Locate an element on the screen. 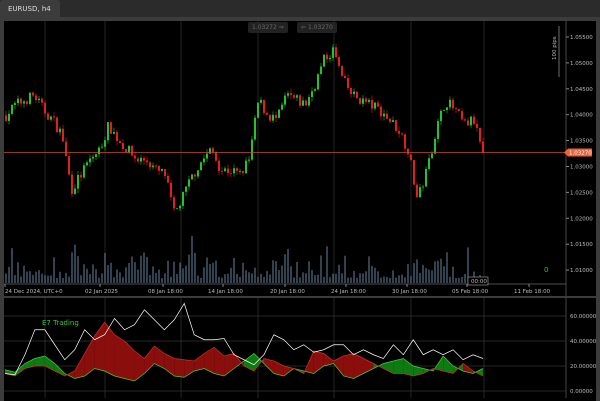  pip-ruler-label: 100 pips is located at coordinates (555, 48).